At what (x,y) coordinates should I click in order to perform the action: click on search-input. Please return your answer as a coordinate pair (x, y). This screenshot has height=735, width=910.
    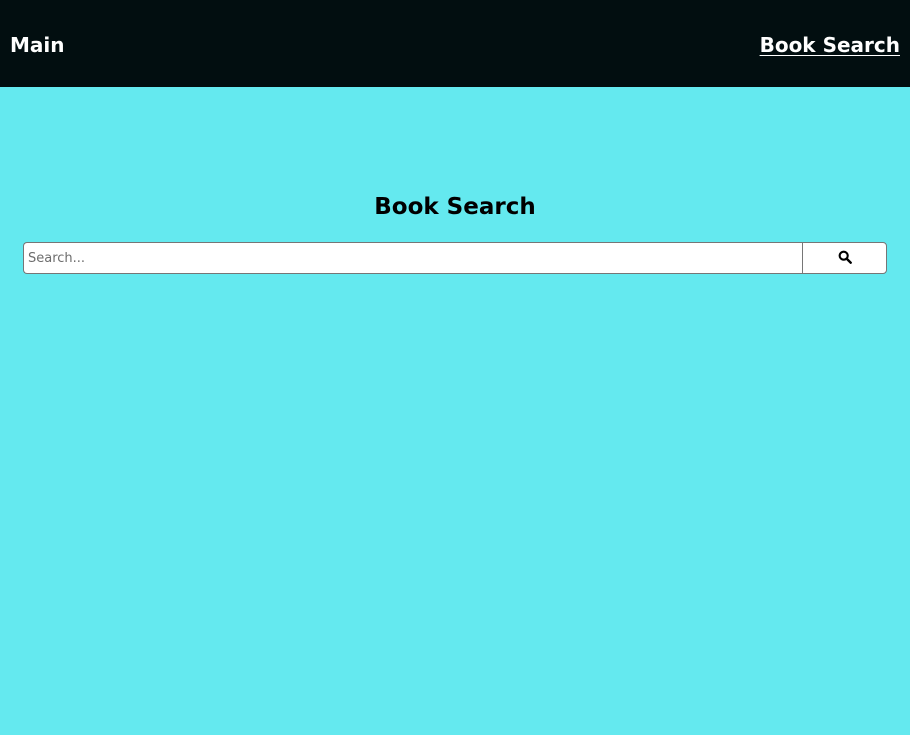
    Looking at the image, I should click on (412, 258).